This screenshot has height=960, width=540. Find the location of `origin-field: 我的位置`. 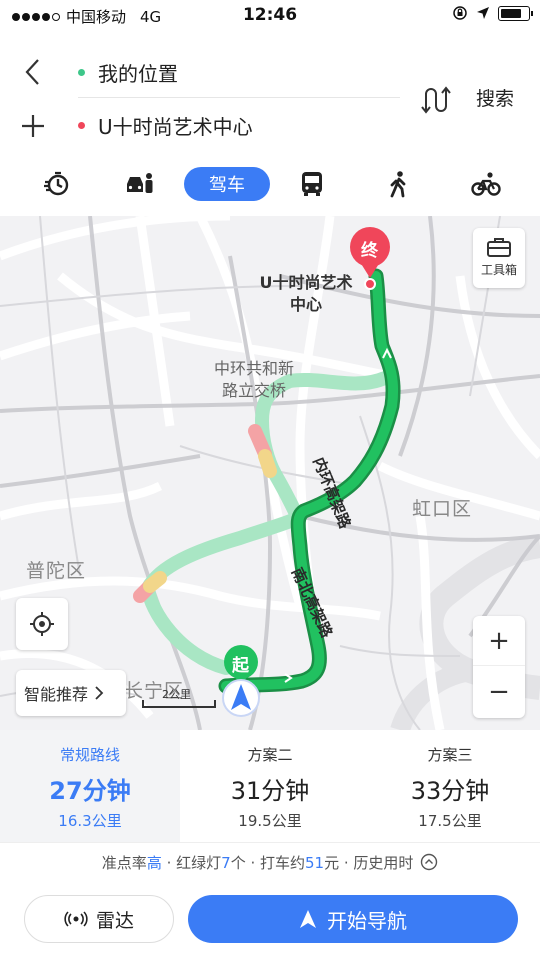

origin-field: 我的位置 is located at coordinates (239, 73).